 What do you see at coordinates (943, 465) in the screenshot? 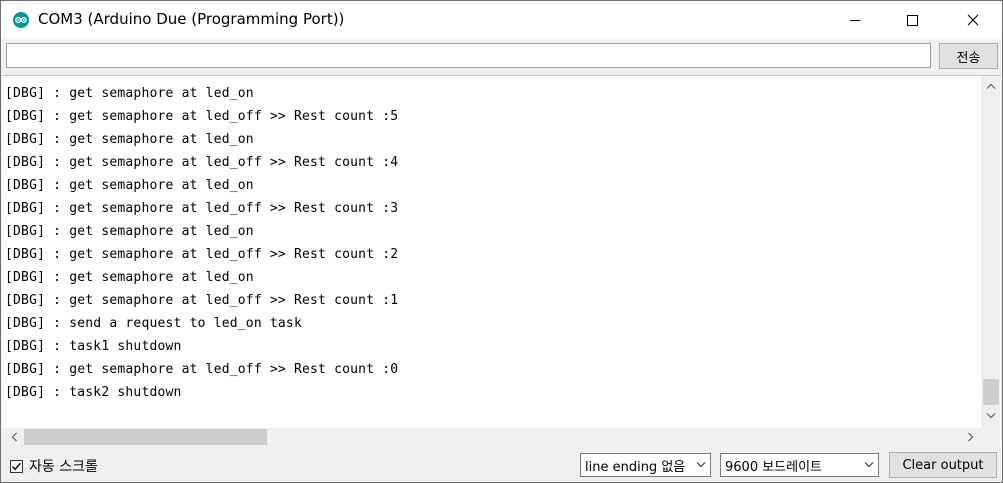
I see `clear-output-button: Clear output` at bounding box center [943, 465].